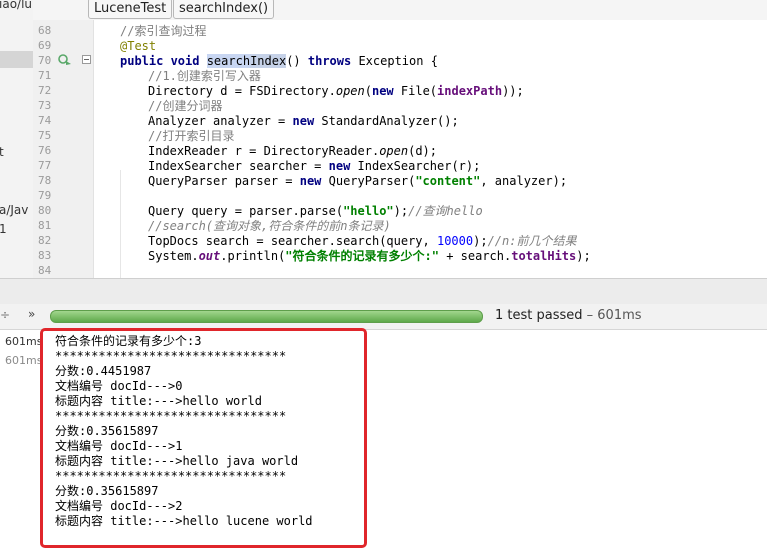  Describe the element at coordinates (204, 76) in the screenshot. I see `code-line-71: //1.创建索引写入器` at that location.